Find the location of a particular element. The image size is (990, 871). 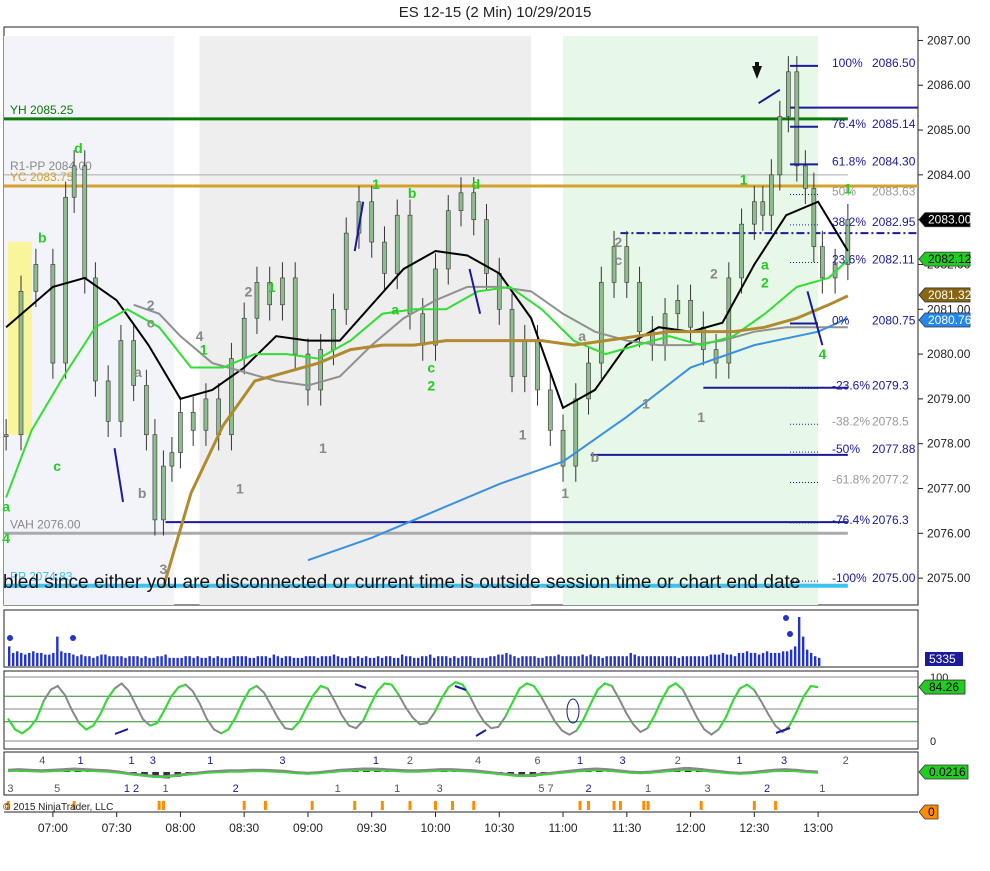

wave-label: b is located at coordinates (595, 457).